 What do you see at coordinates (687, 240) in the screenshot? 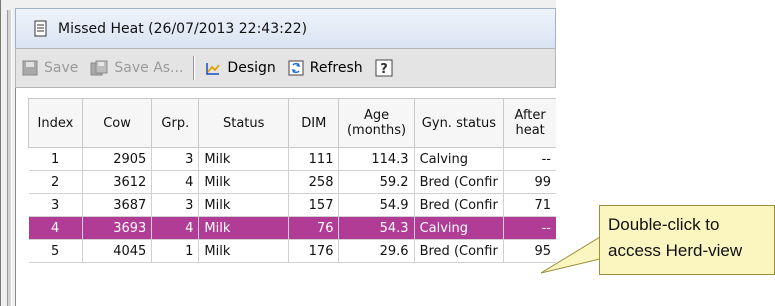
I see `callout-text: Double-click to access Herd-view` at bounding box center [687, 240].